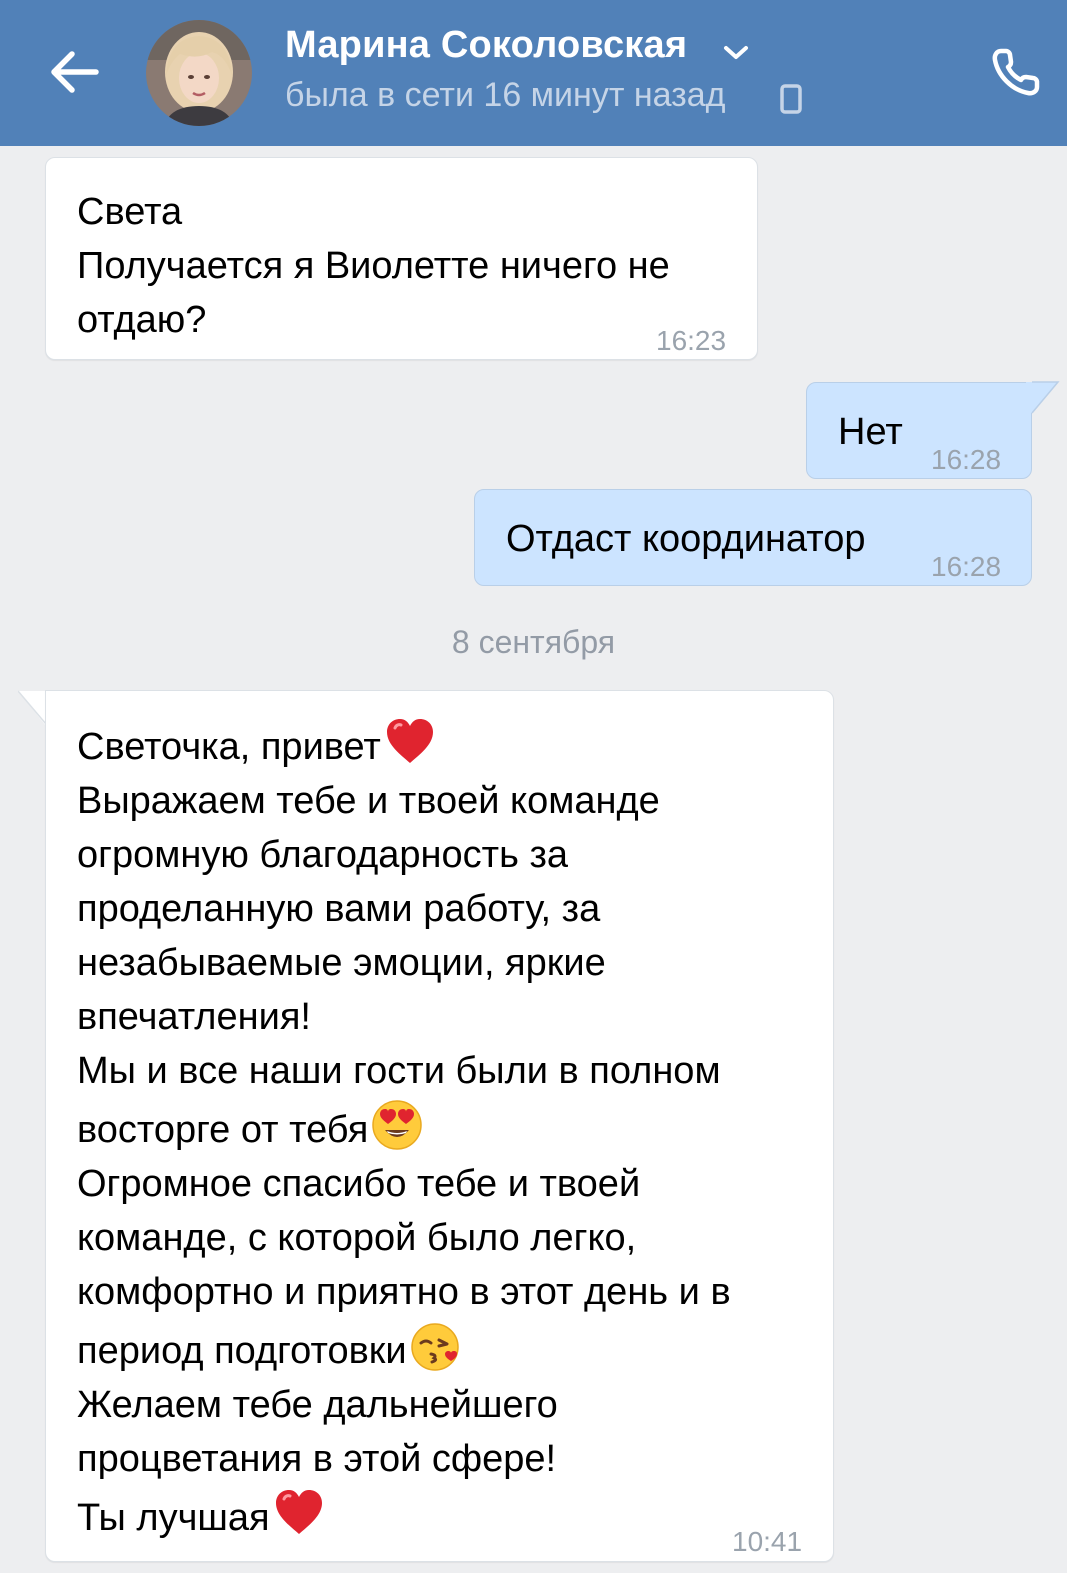 The width and height of the screenshot is (1067, 1573). What do you see at coordinates (199, 73) in the screenshot?
I see `contact-avatar` at bounding box center [199, 73].